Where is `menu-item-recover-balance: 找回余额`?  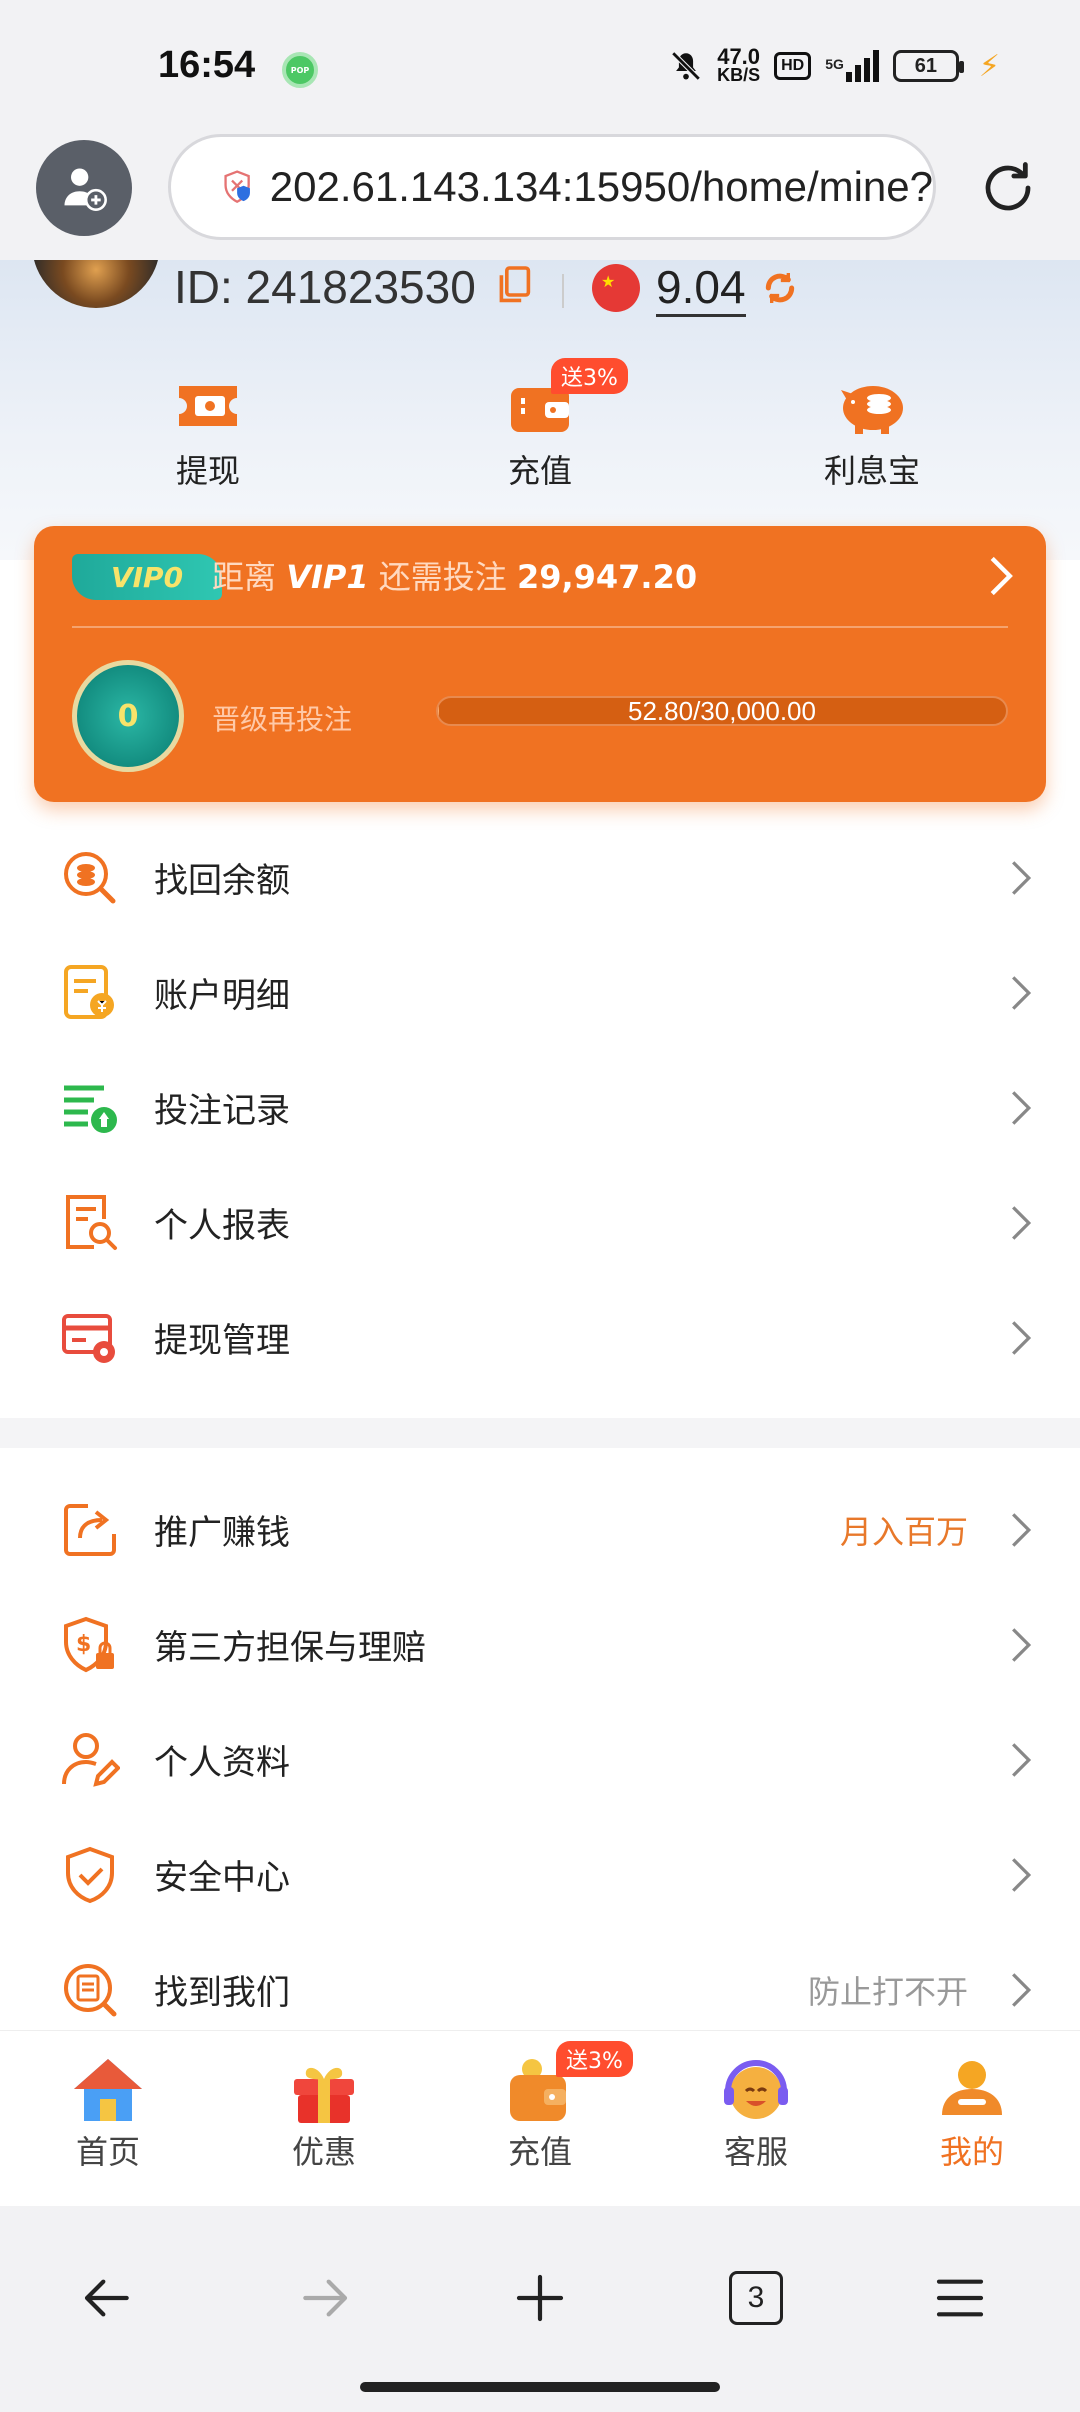 menu-item-recover-balance: 找回余额 is located at coordinates (540, 877).